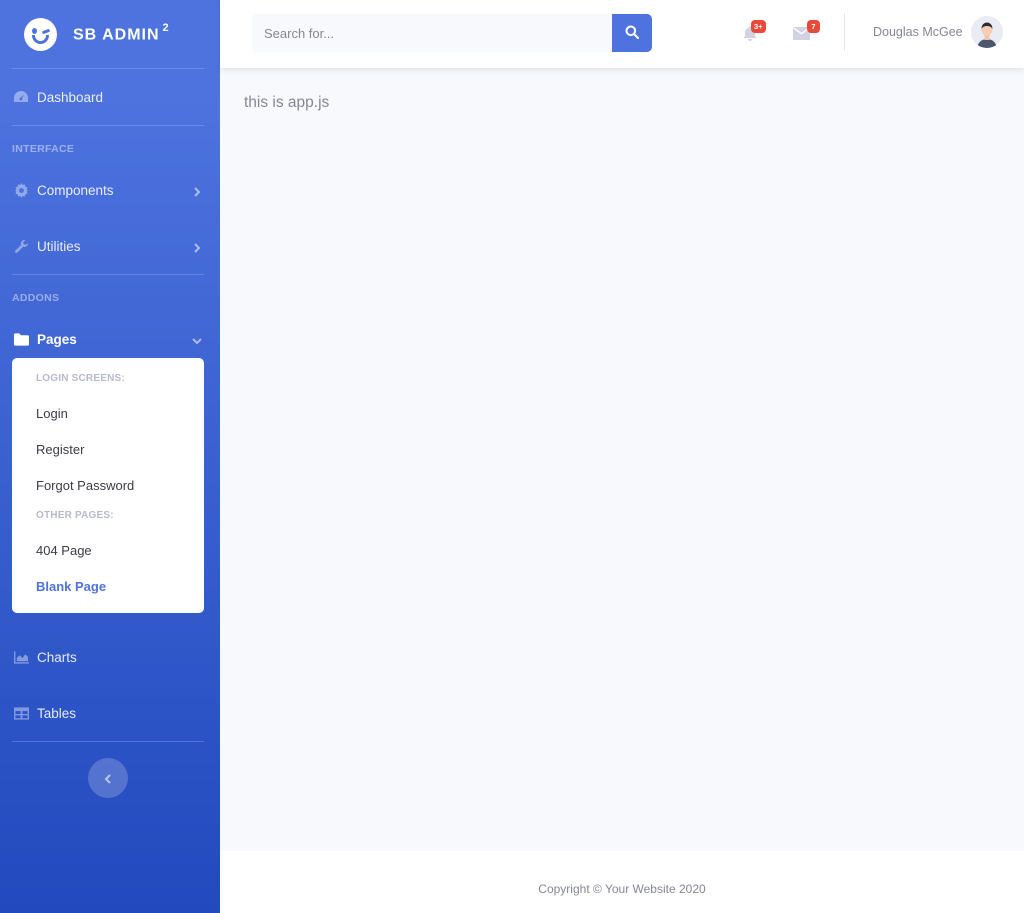 This screenshot has width=1024, height=913. What do you see at coordinates (844, 32) in the screenshot?
I see `topbar-divider` at bounding box center [844, 32].